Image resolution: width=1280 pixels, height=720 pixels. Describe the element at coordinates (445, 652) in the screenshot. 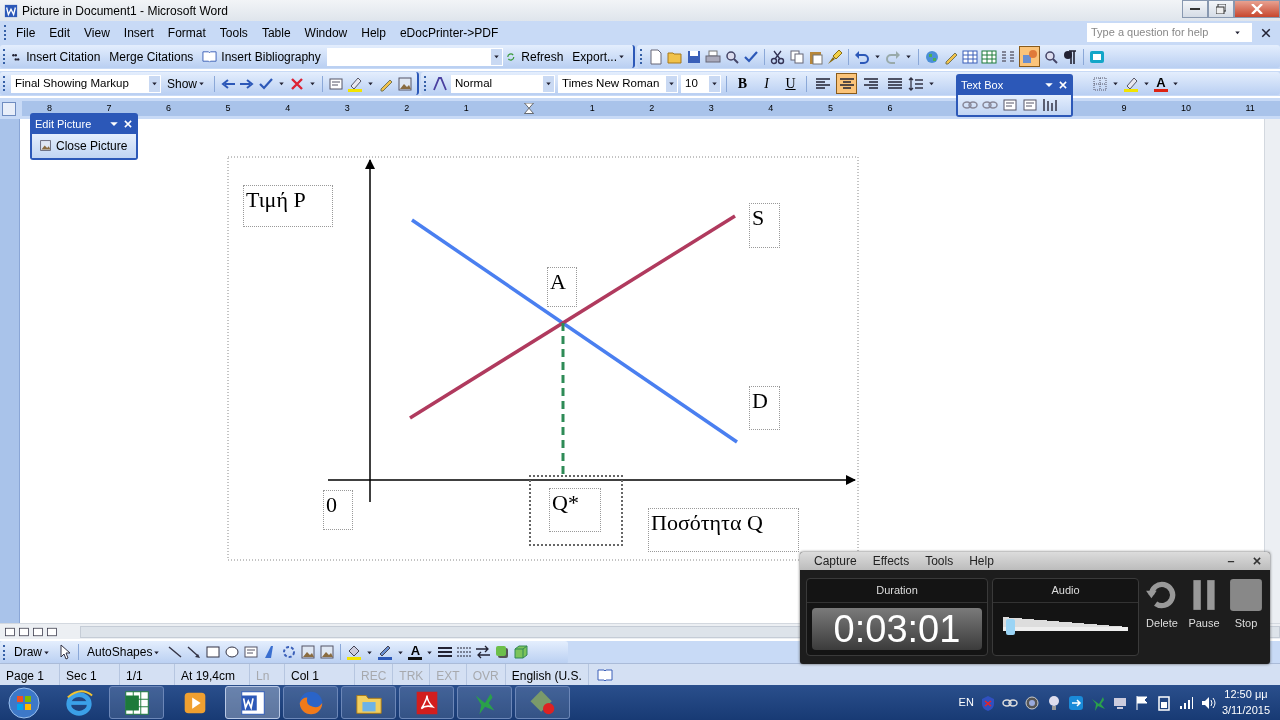

I see `line-style-icon` at that location.